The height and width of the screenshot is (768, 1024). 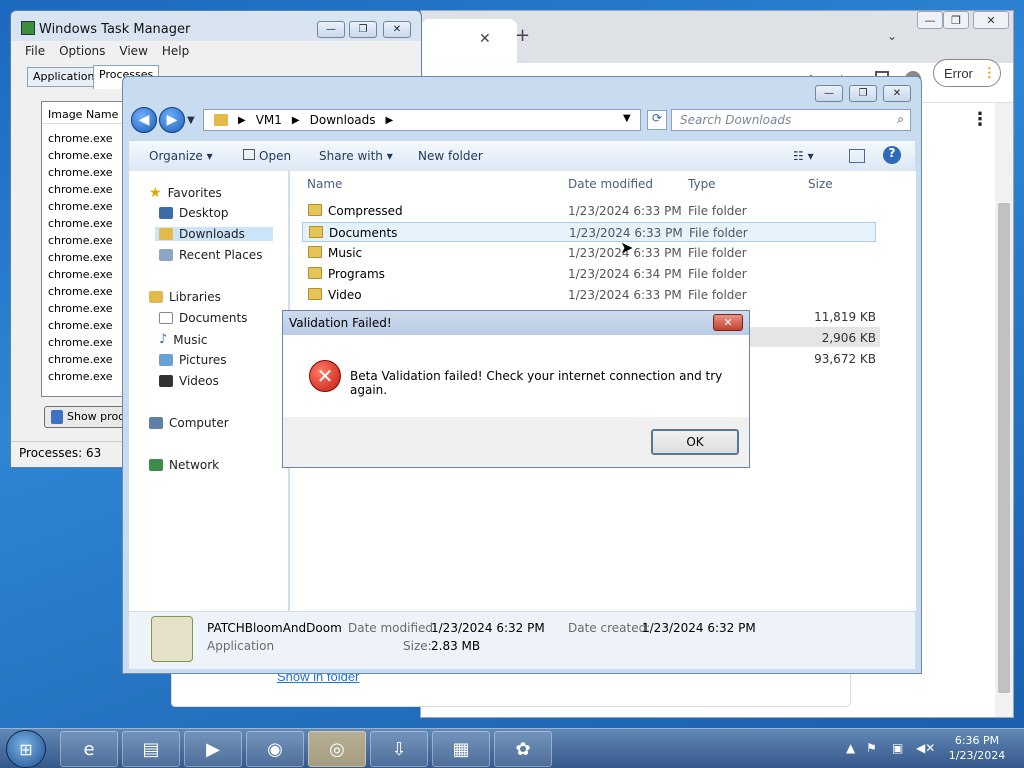 What do you see at coordinates (589, 253) in the screenshot?
I see `table-row: Music 1/23/2024 6:33 PM File folder` at bounding box center [589, 253].